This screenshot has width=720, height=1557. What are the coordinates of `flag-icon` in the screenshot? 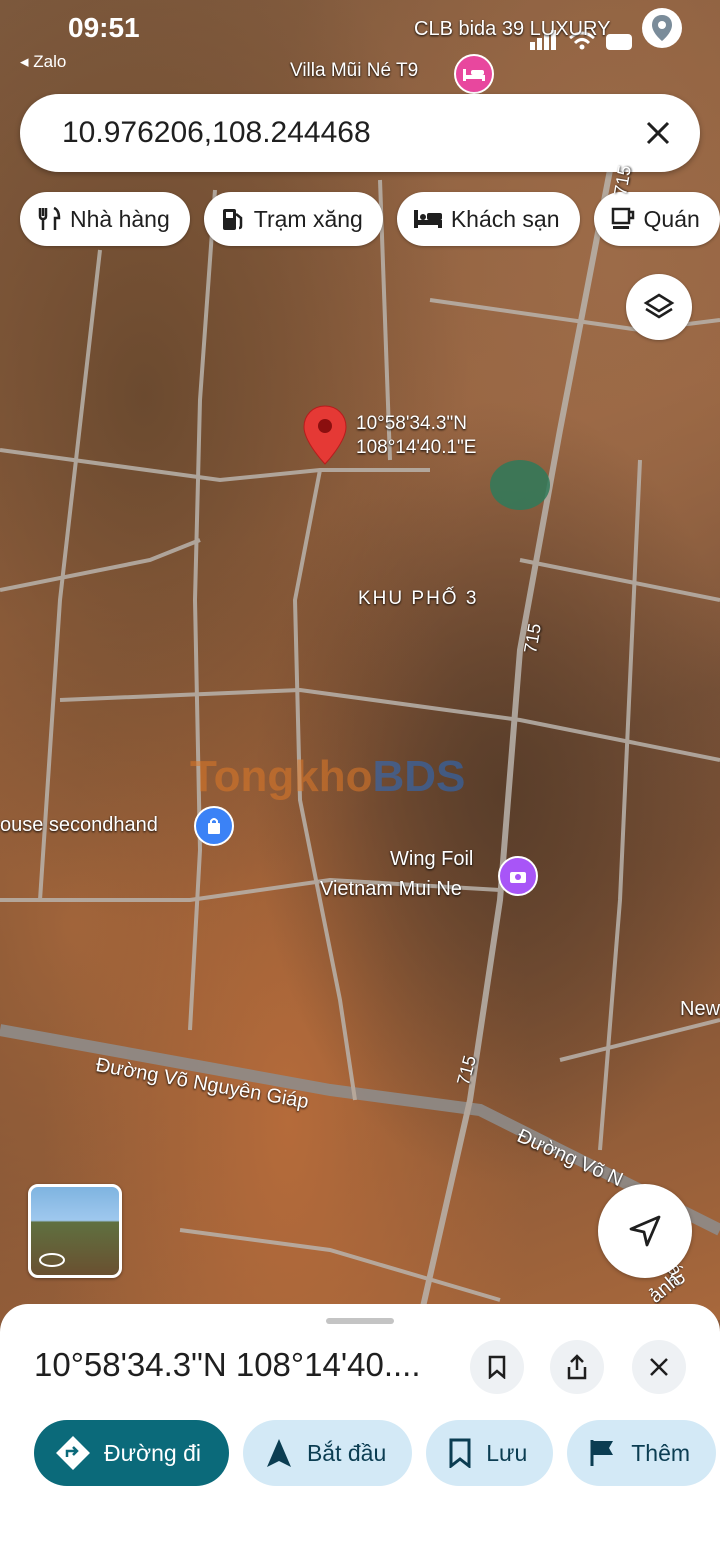 It's located at (602, 1453).